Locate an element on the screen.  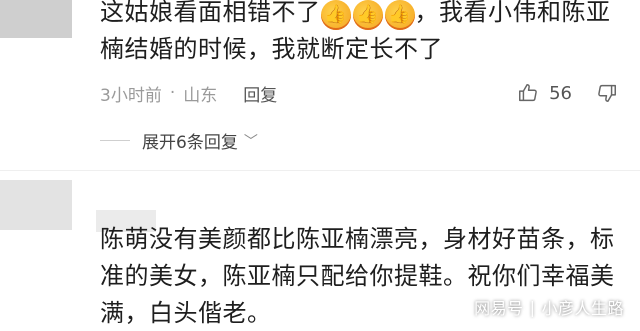
watermark-source: 网易号 is located at coordinates (499, 308).